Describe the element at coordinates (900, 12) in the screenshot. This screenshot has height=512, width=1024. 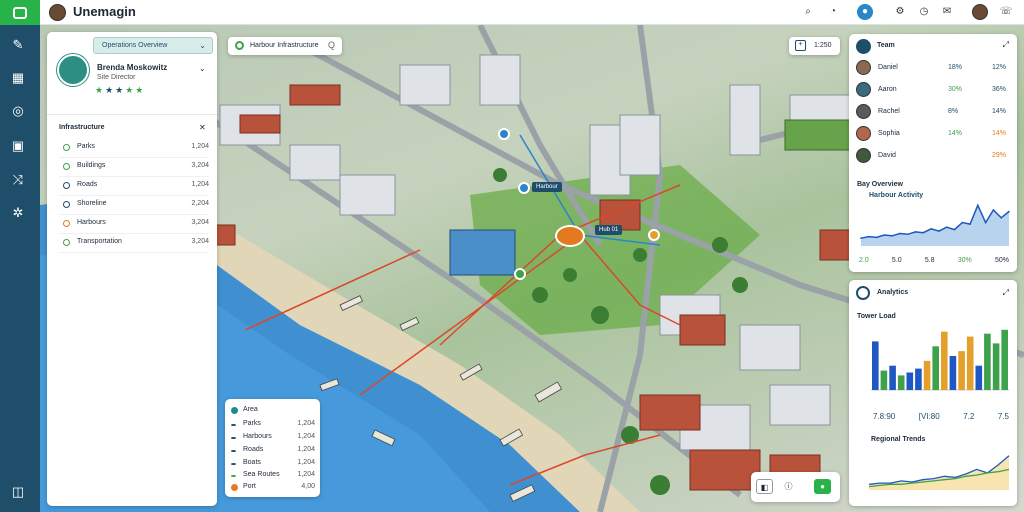
I see `settings-icon: ⚙` at that location.